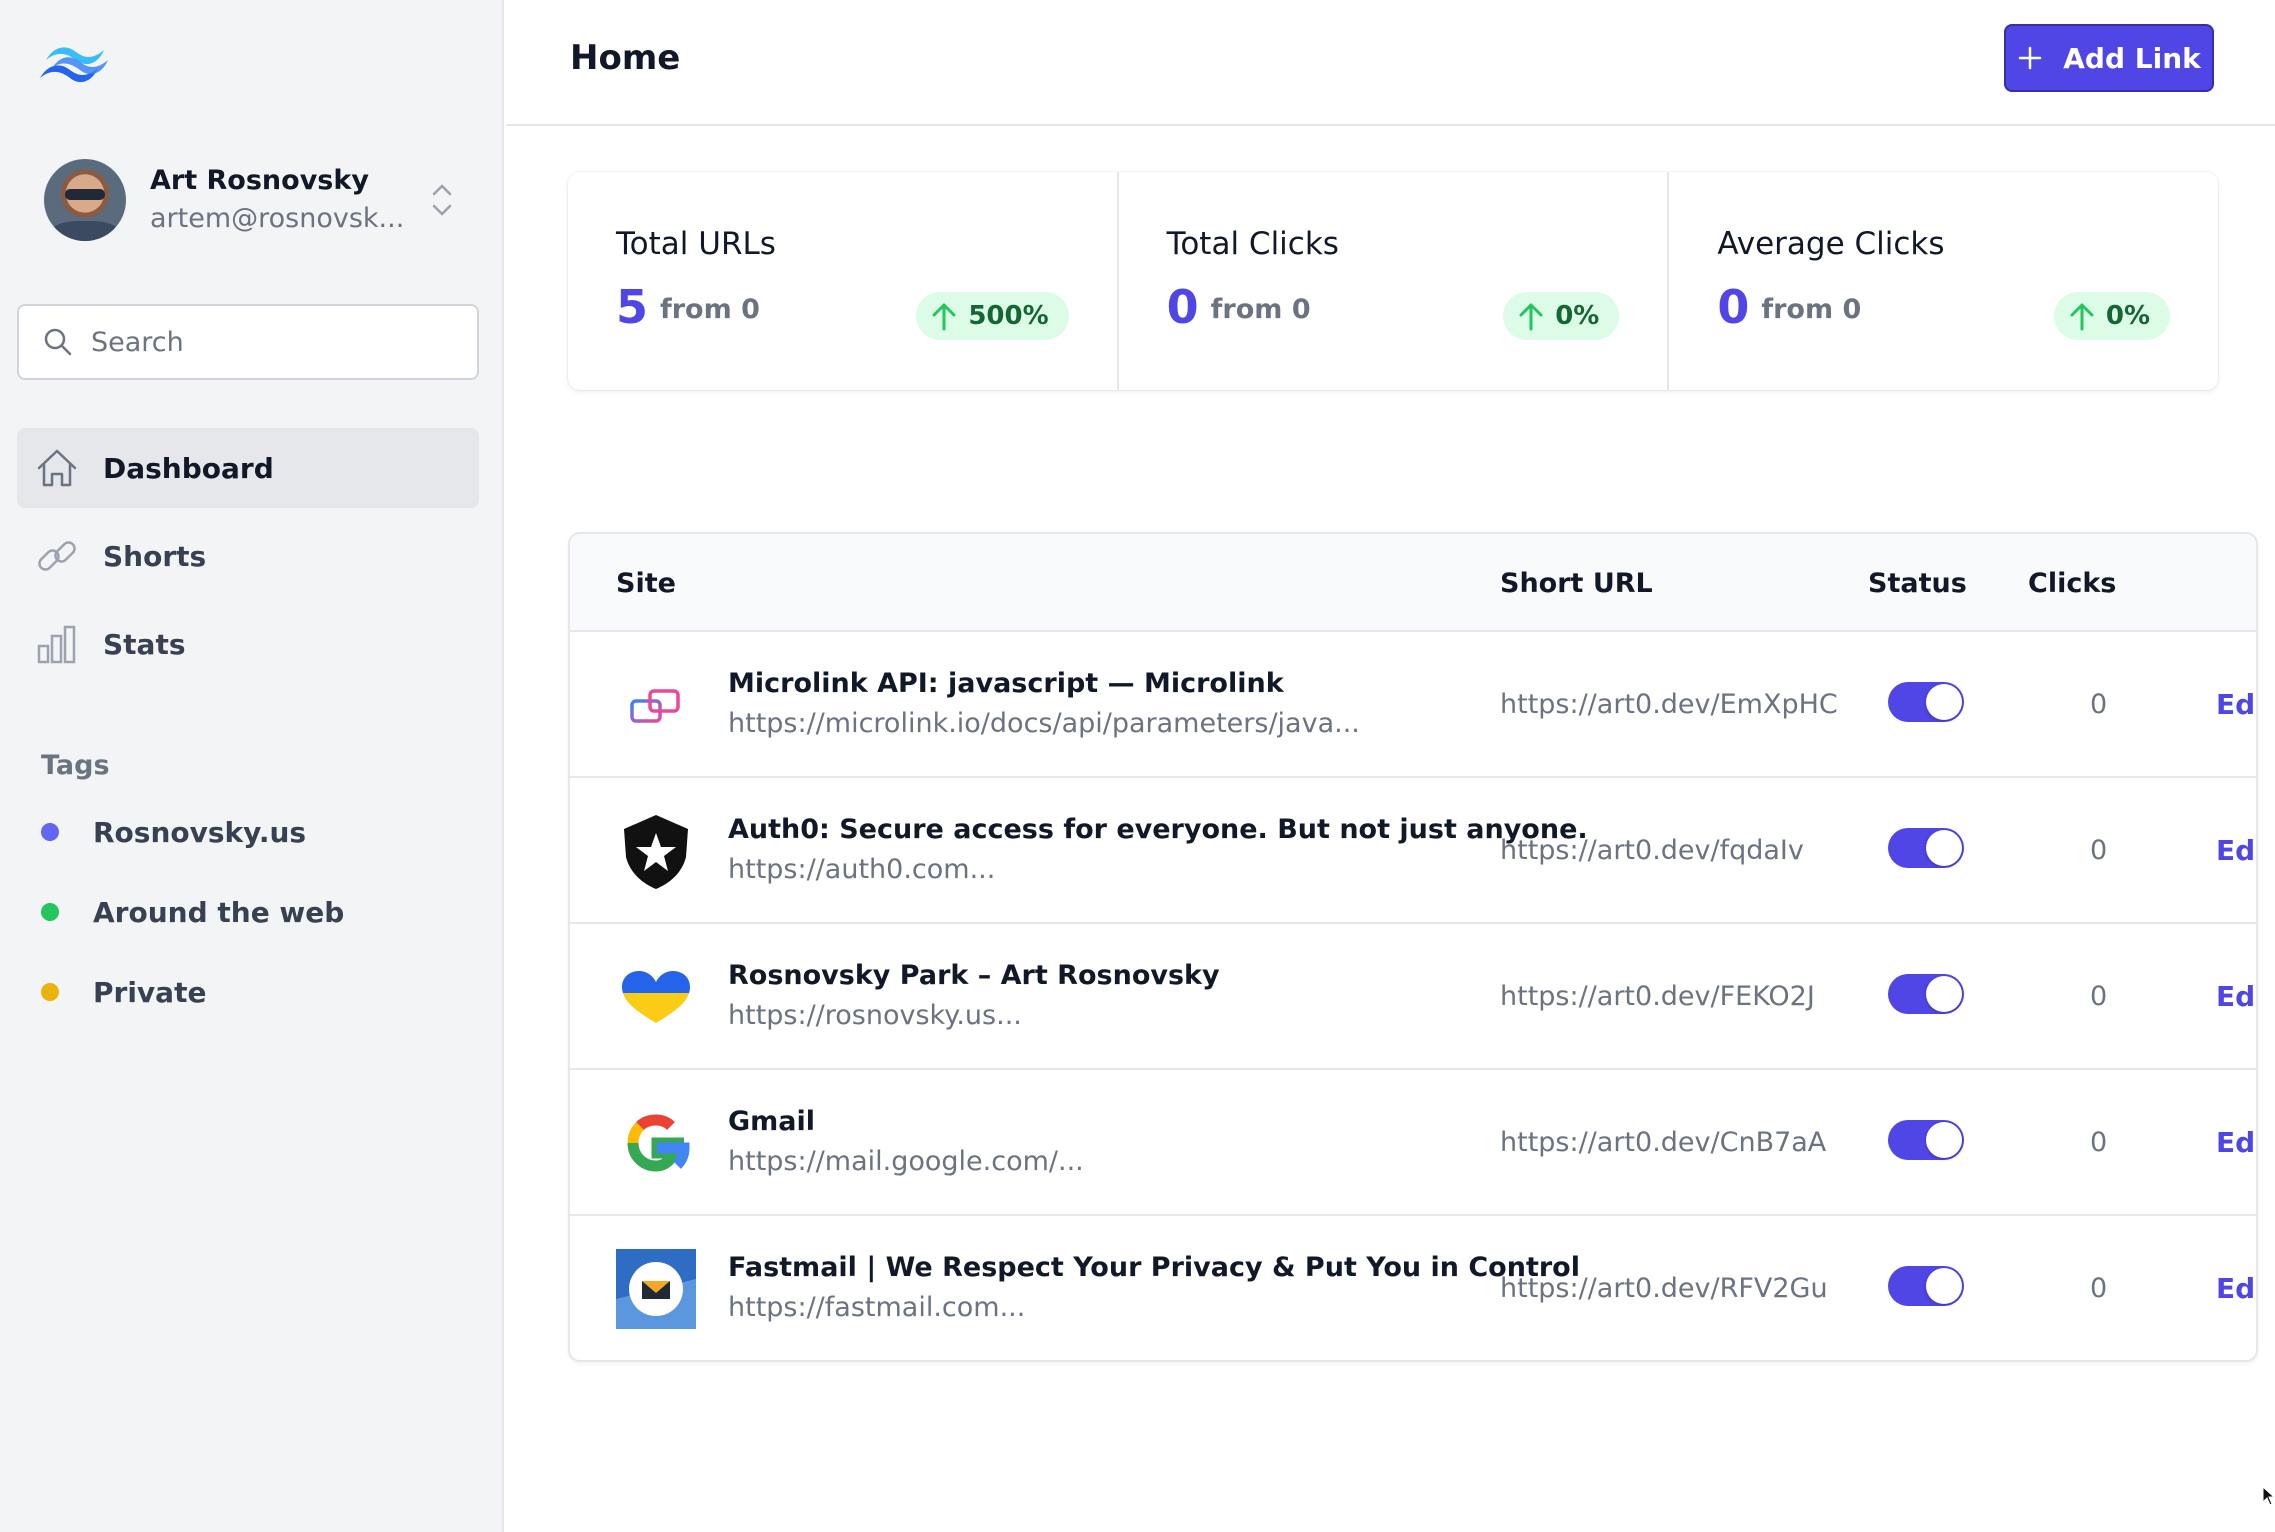 This screenshot has height=1532, width=2275. What do you see at coordinates (1657, 996) in the screenshot?
I see `short-url: https://art0.dev/FEKO2J` at bounding box center [1657, 996].